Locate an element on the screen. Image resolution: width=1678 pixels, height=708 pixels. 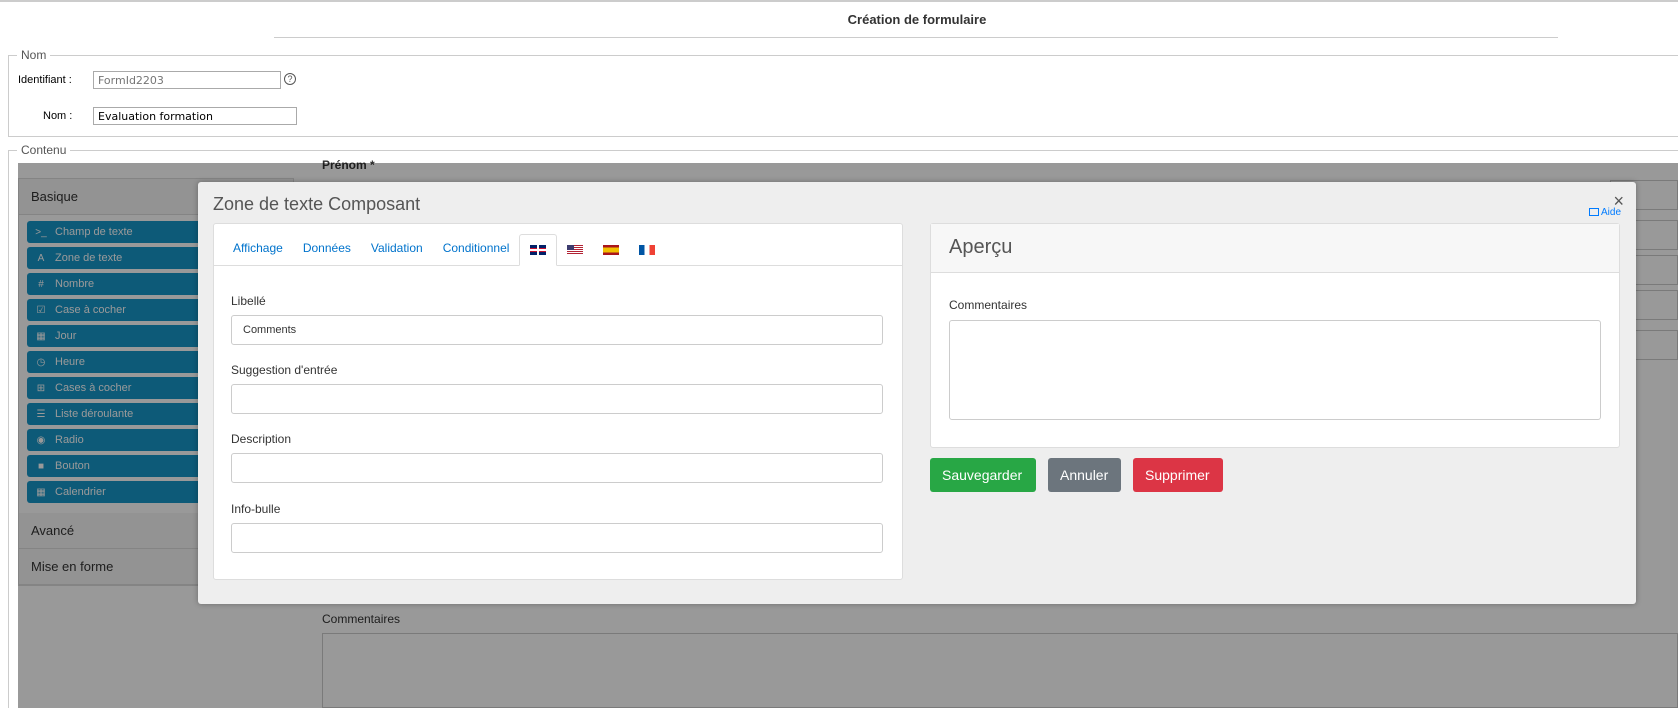
tab-lang-fr is located at coordinates (647, 250).